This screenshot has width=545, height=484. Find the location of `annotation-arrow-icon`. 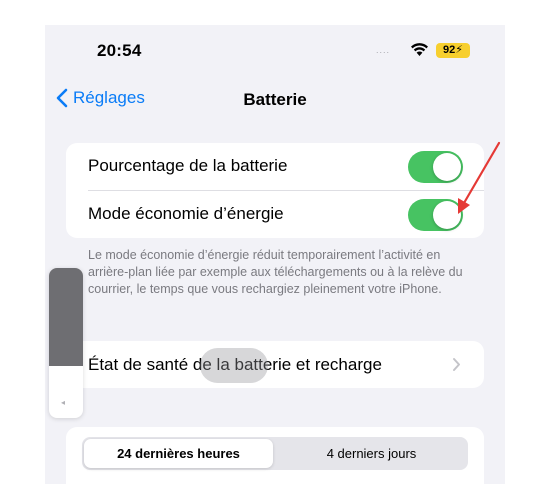

annotation-arrow-icon is located at coordinates (479, 177).